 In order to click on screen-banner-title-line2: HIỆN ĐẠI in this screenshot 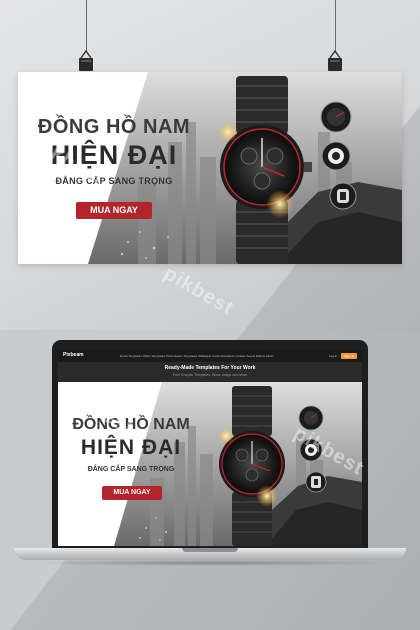, I will do `click(131, 447)`.